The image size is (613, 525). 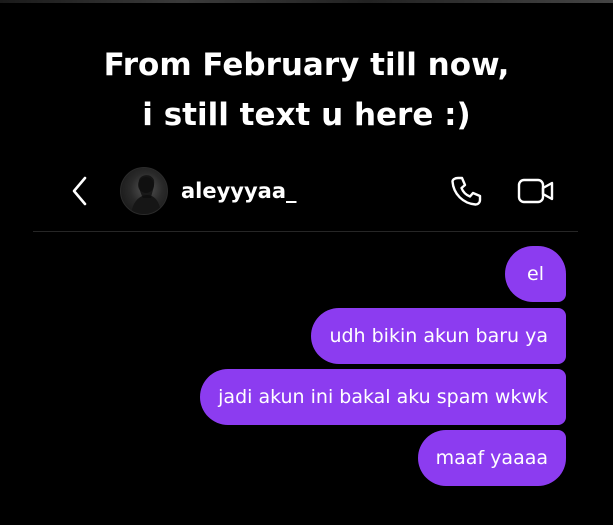 What do you see at coordinates (491, 458) in the screenshot?
I see `message-bubble: maaf yaaaa` at bounding box center [491, 458].